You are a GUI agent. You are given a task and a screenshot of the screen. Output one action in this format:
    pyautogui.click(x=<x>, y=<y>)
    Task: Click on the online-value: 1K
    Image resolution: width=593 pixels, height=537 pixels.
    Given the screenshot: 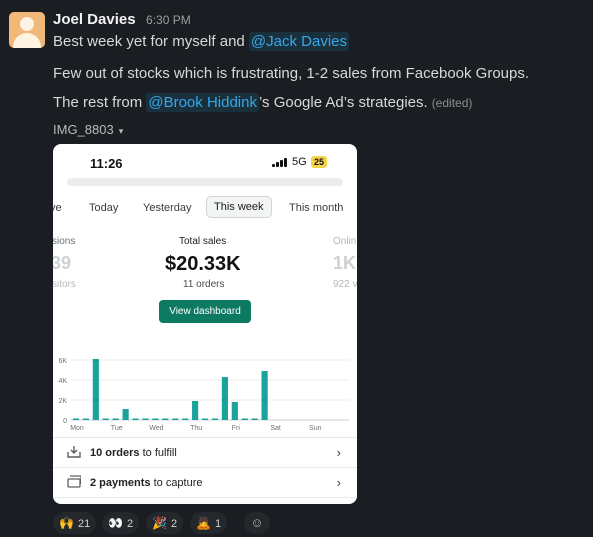 What is the action you would take?
    pyautogui.click(x=345, y=263)
    